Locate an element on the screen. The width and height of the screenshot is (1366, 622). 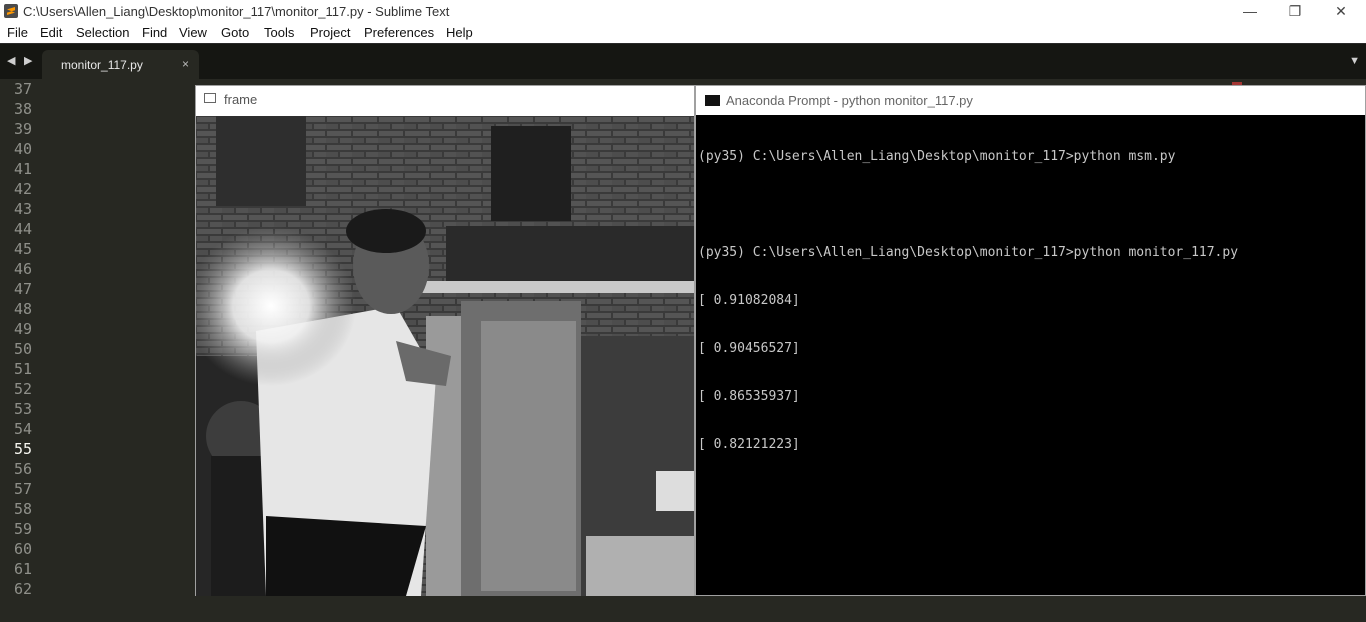
close-icon: × is located at coordinates (185, 64).